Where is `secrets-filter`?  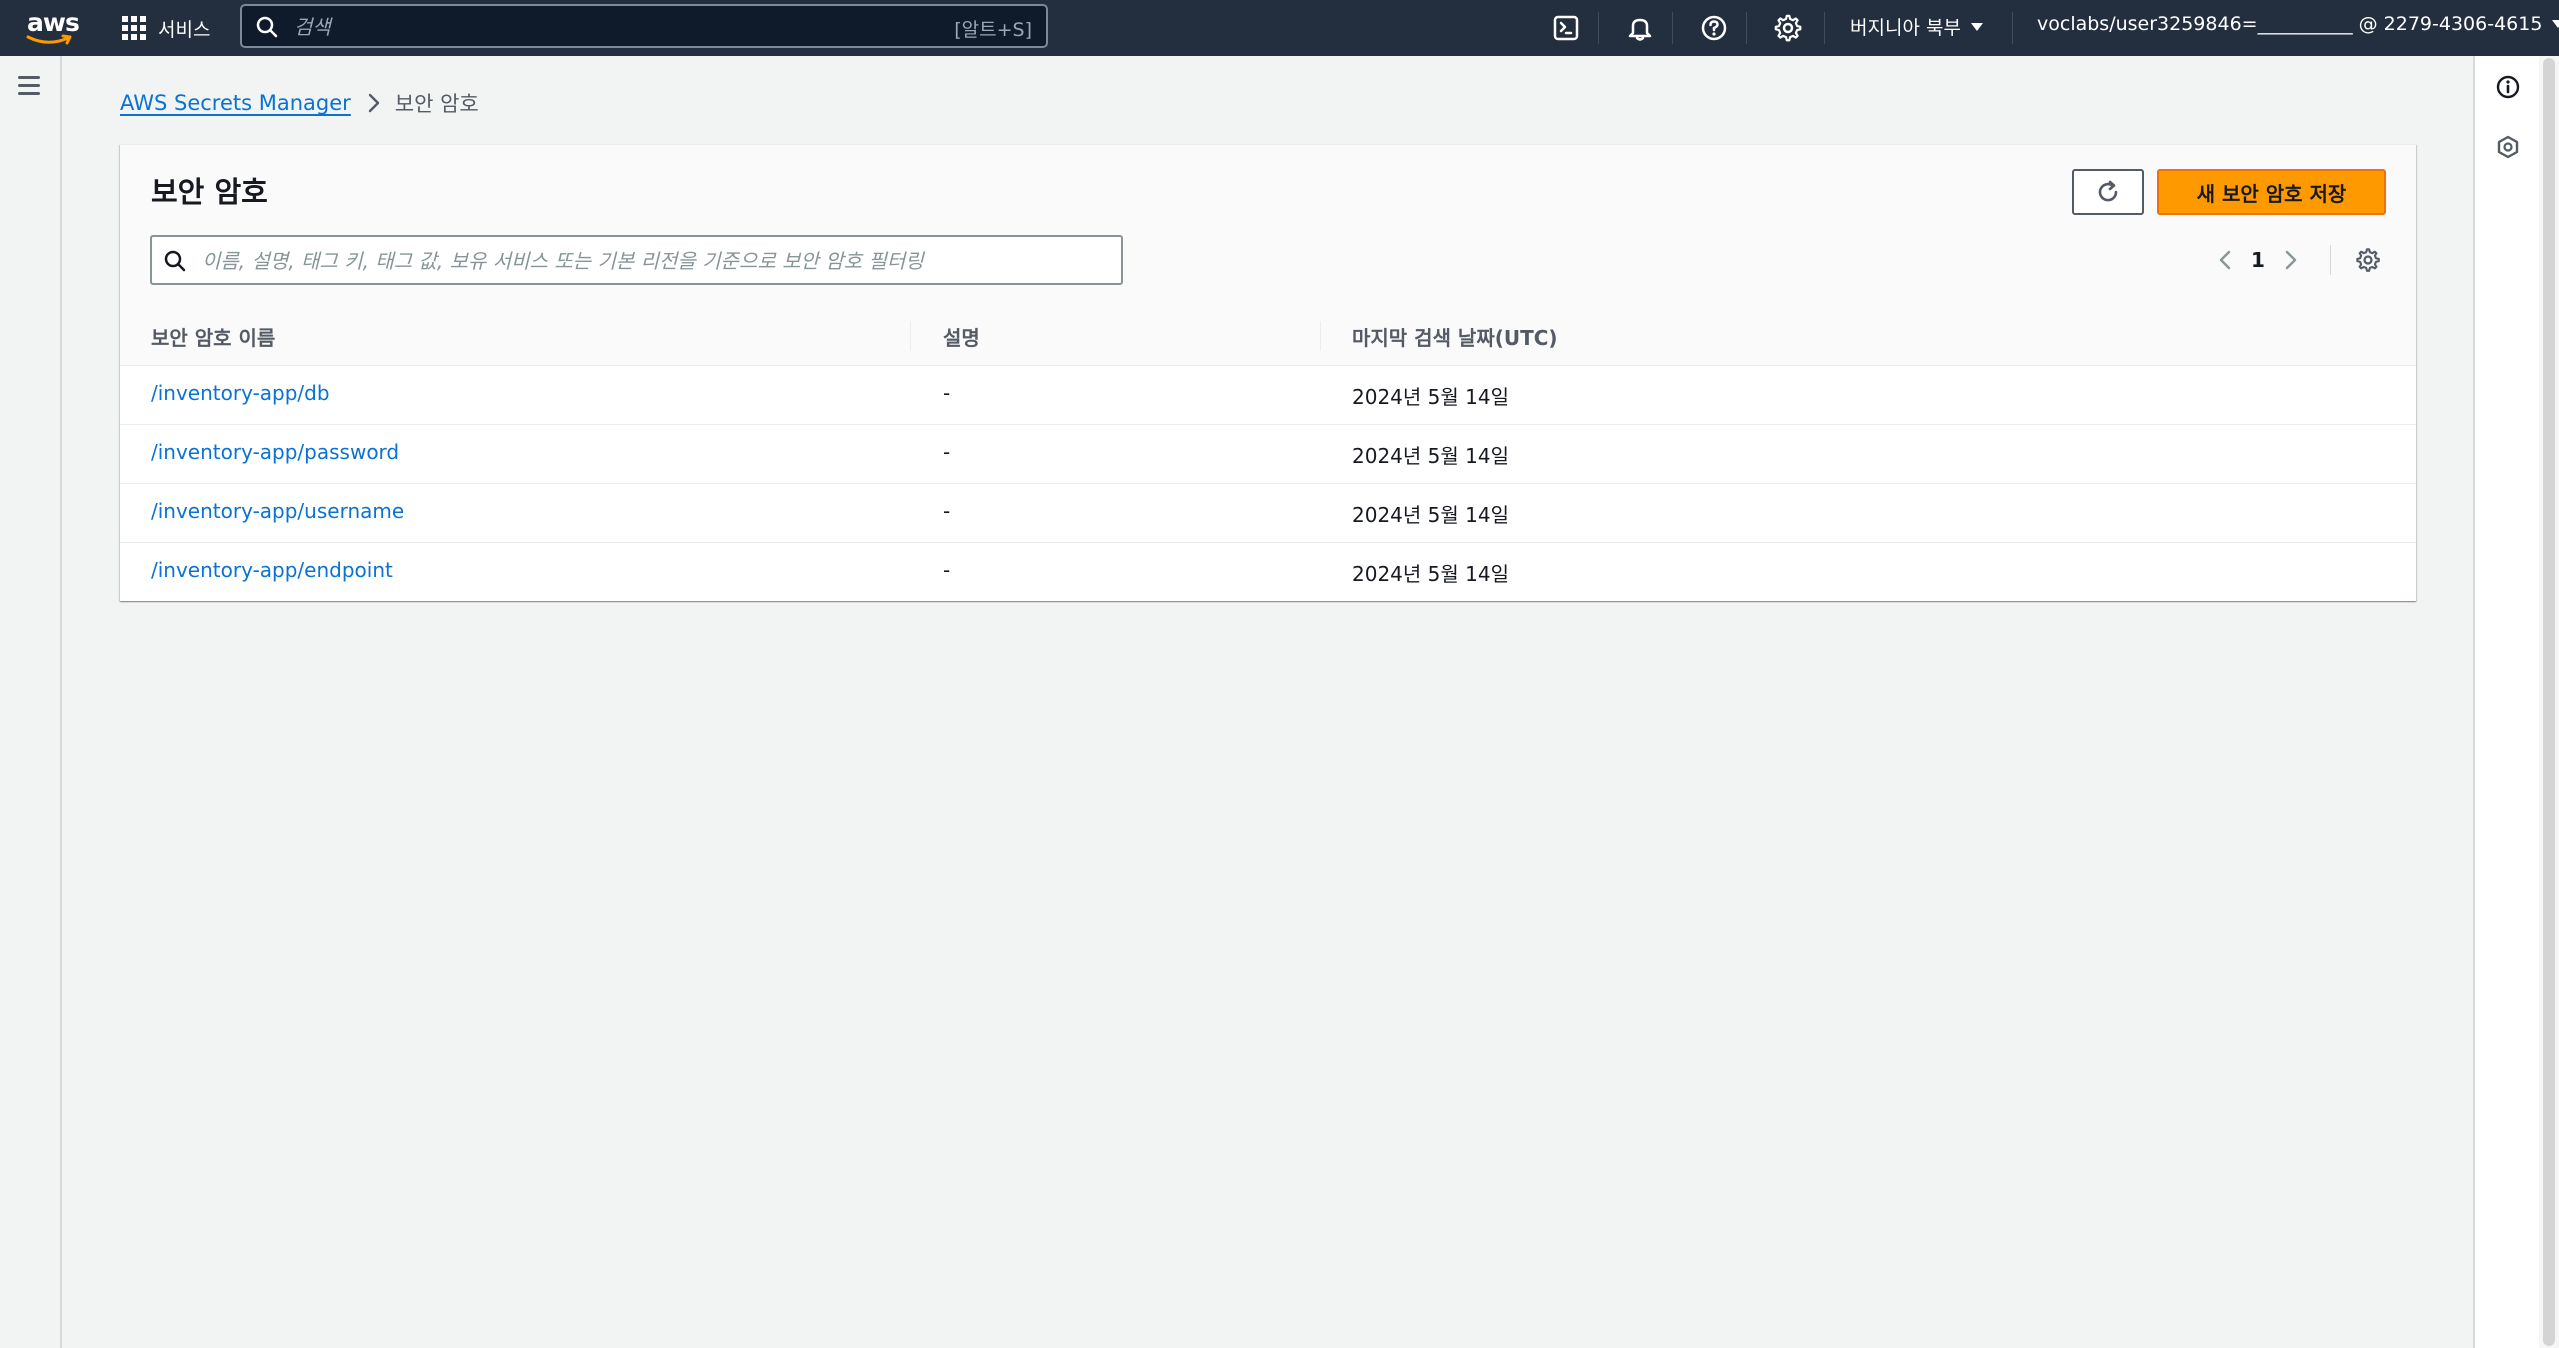 secrets-filter is located at coordinates (636, 260).